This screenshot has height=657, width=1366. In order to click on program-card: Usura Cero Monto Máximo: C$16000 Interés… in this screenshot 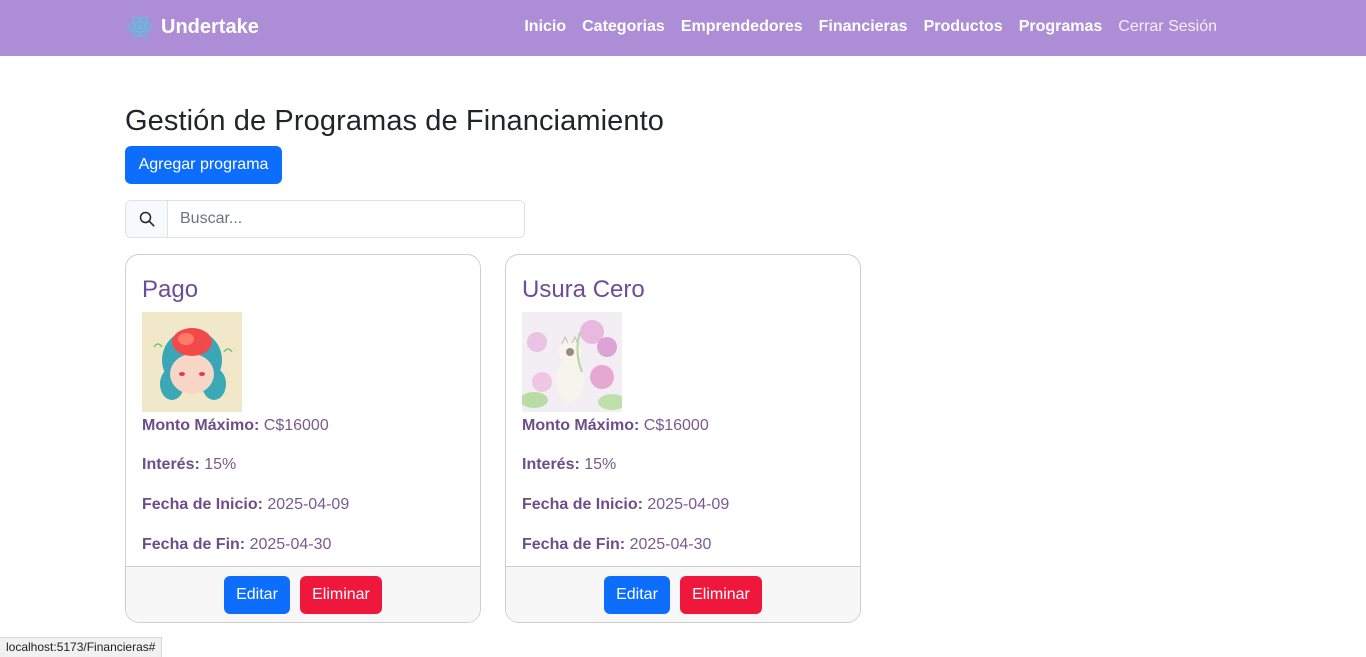, I will do `click(683, 438)`.